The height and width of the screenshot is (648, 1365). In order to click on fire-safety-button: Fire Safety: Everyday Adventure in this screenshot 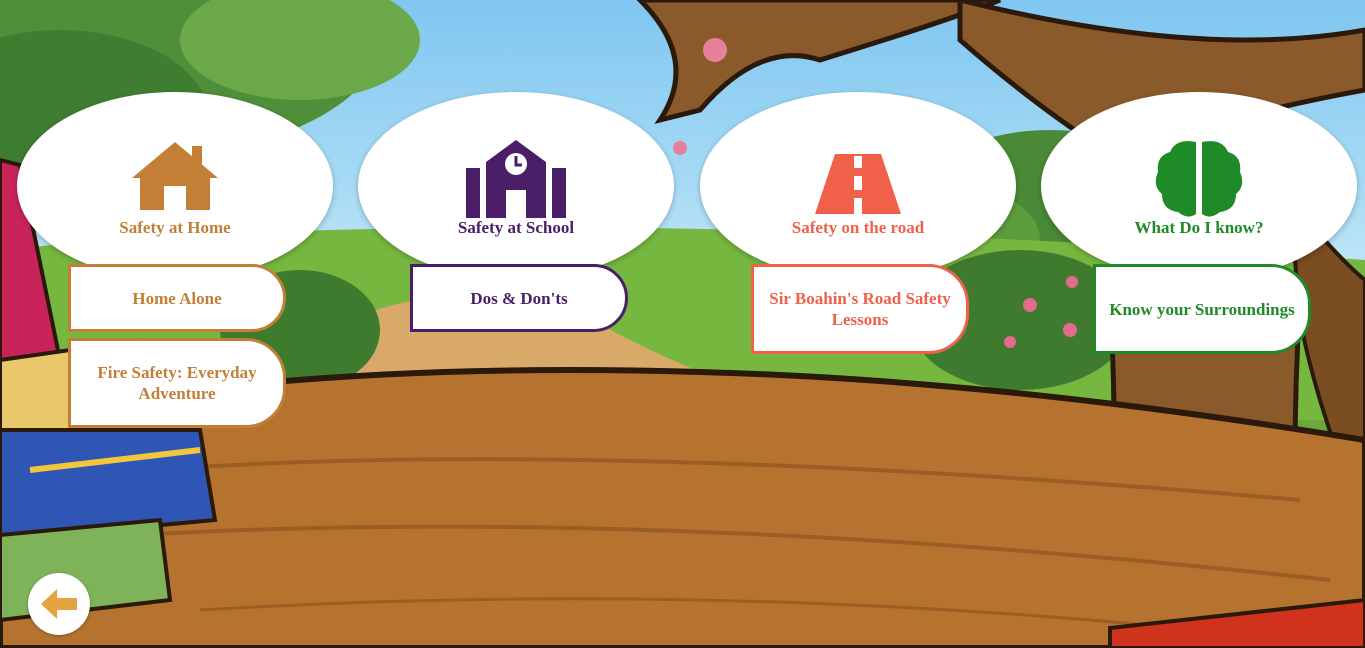, I will do `click(177, 383)`.